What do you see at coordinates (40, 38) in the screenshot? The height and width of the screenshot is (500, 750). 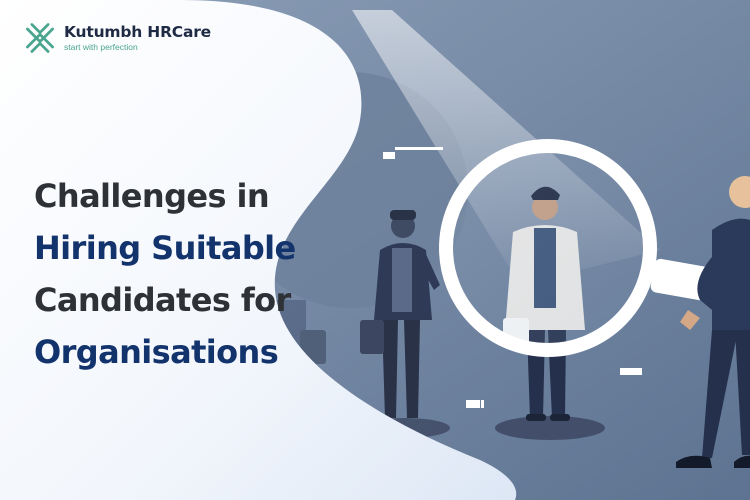 I see `kutumbh-logo-icon` at bounding box center [40, 38].